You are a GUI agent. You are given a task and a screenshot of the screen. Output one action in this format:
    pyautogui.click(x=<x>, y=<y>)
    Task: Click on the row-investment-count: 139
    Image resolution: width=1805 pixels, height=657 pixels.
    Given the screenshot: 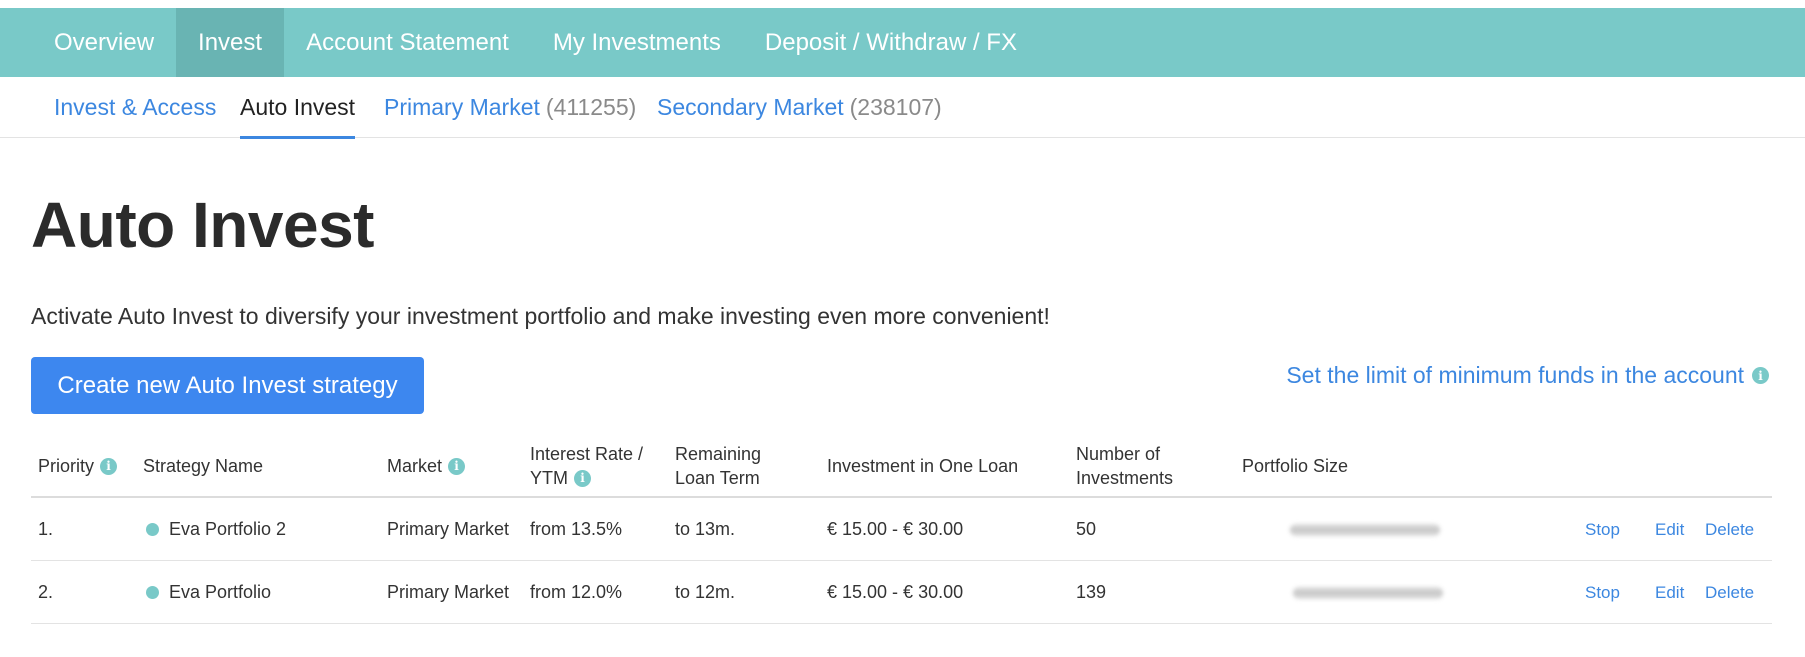 What is the action you would take?
    pyautogui.click(x=1091, y=592)
    